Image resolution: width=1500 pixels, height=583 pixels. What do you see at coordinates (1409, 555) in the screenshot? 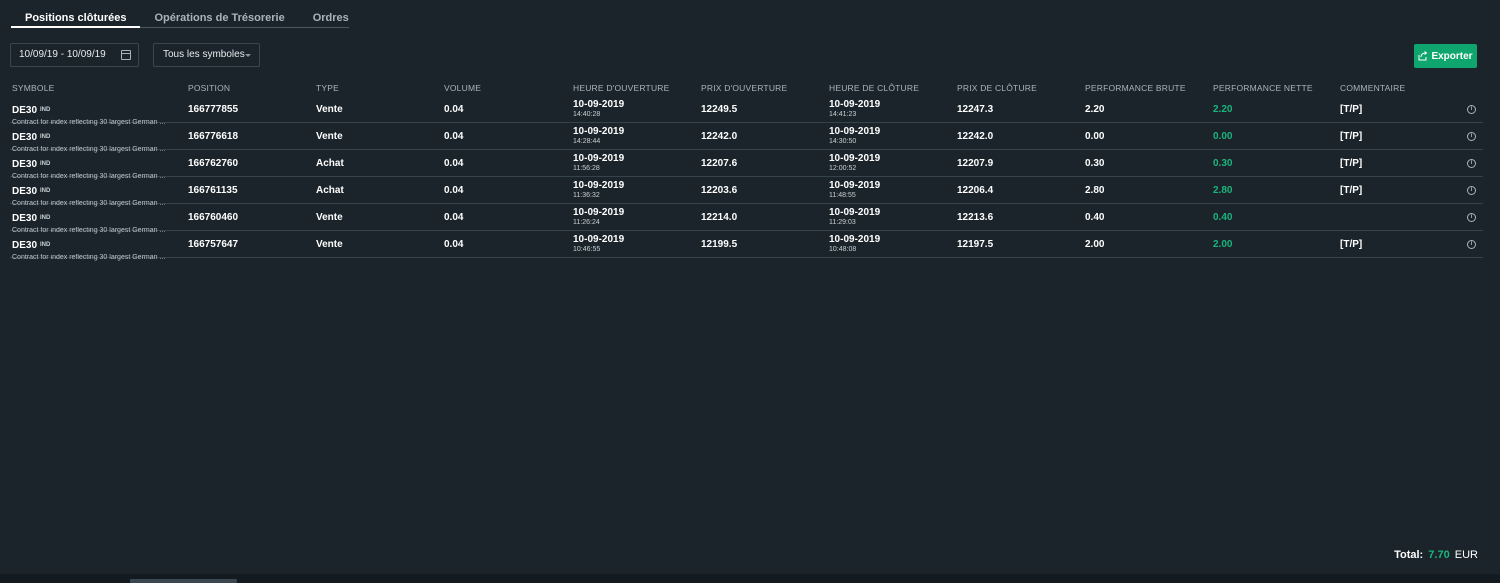
I see `total-label: Total:` at bounding box center [1409, 555].